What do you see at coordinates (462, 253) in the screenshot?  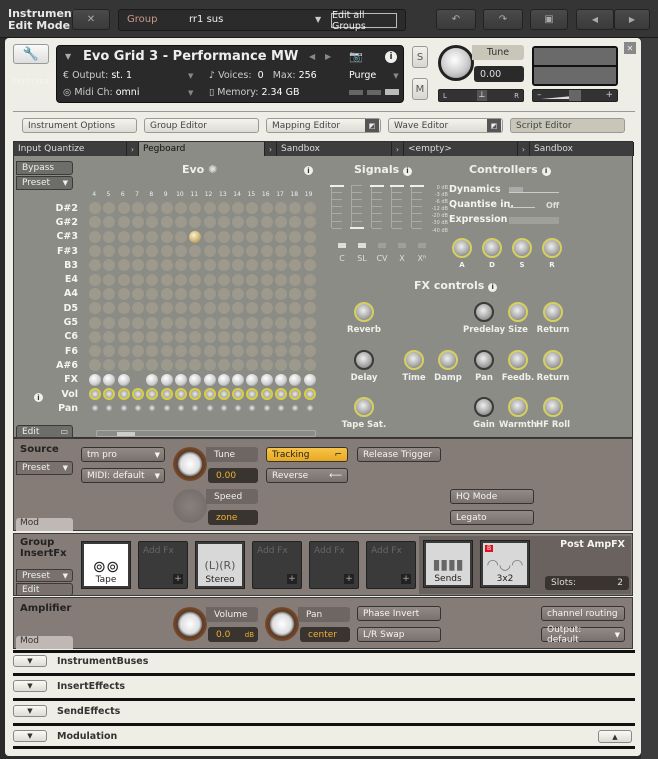 I see `adsr-a-knob: A` at bounding box center [462, 253].